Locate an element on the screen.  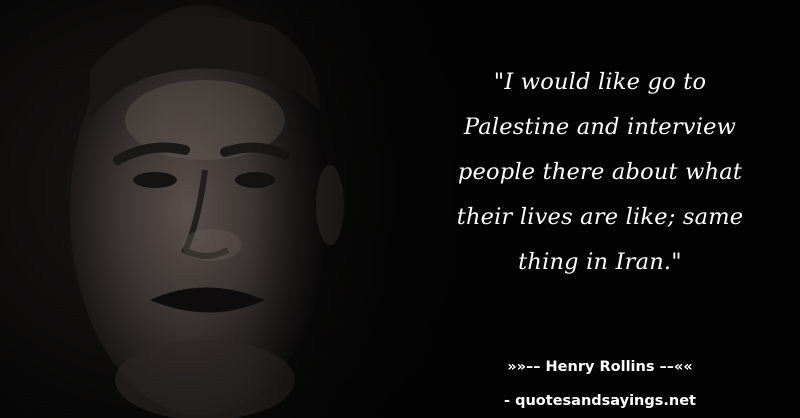
attribution: »»–– Henry Rollins ––«« is located at coordinates (600, 367).